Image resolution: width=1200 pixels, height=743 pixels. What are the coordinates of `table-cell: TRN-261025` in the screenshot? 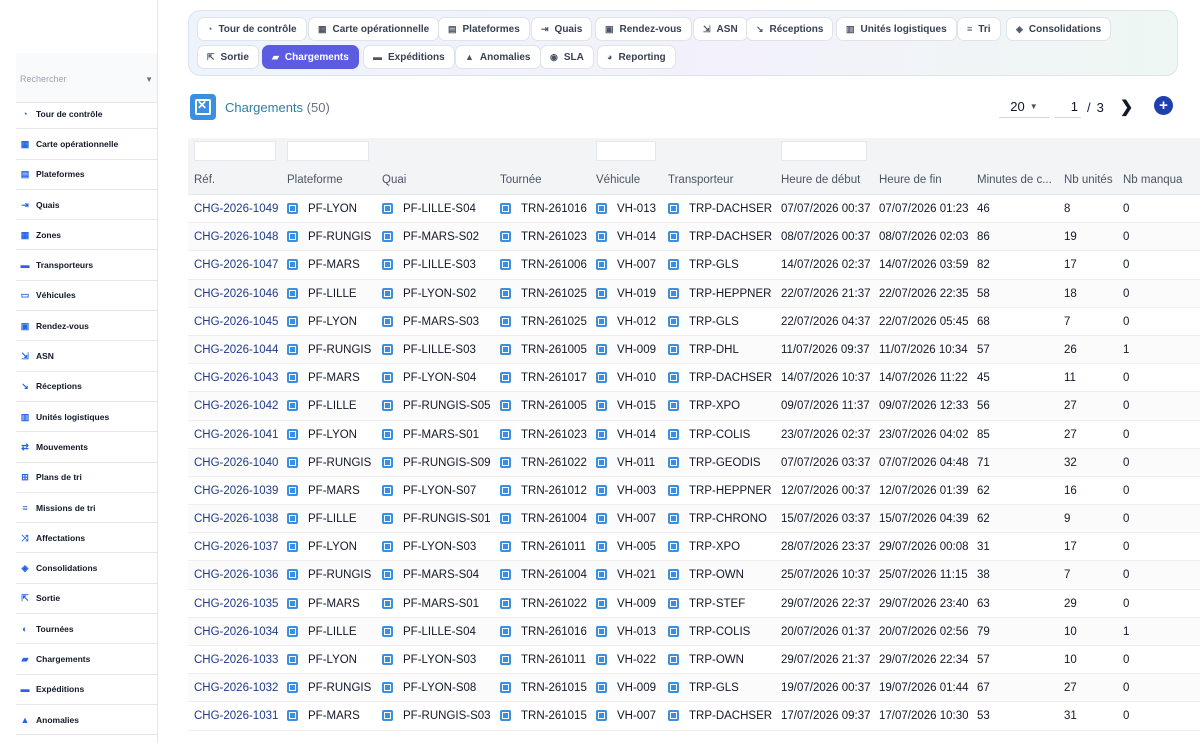 It's located at (543, 321).